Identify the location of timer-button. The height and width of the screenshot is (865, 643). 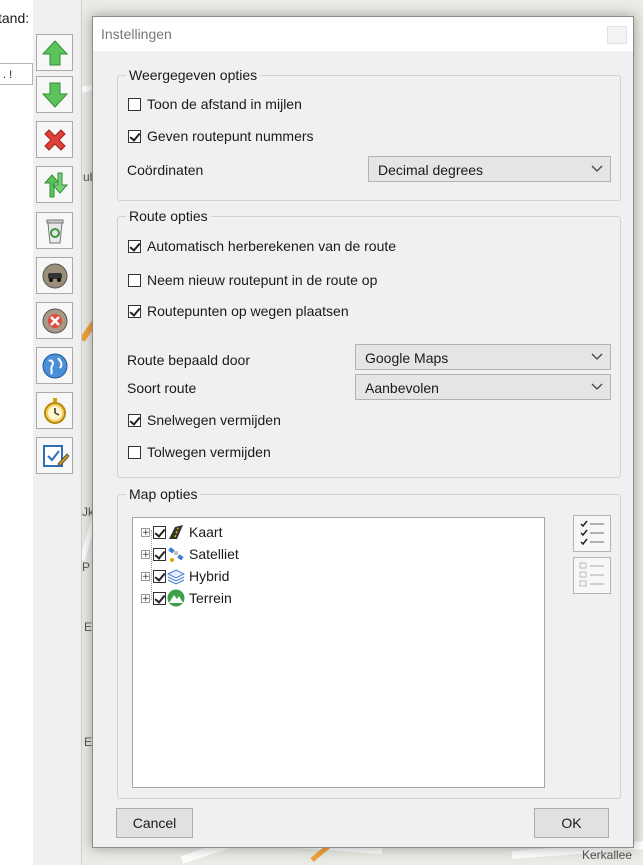
(54, 410).